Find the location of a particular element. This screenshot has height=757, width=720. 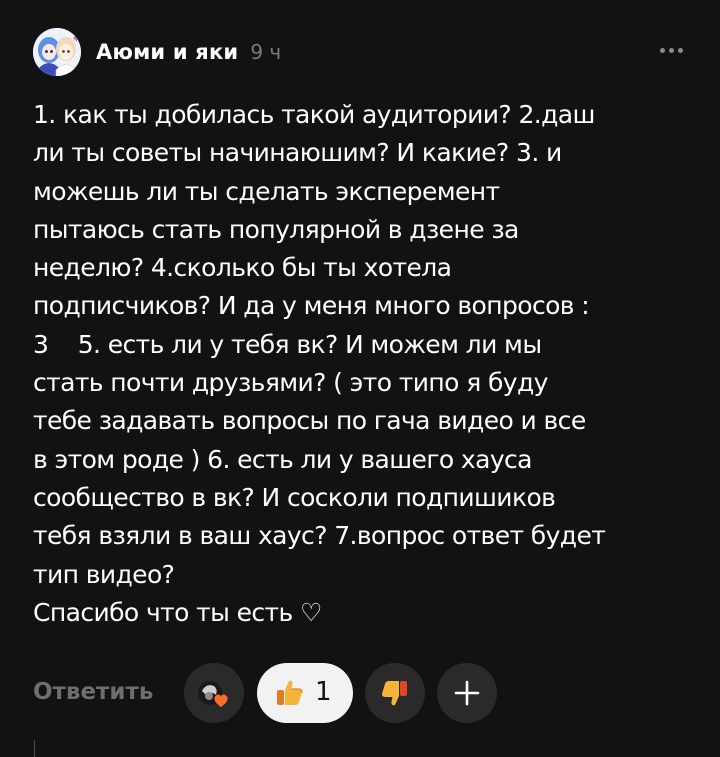

add-reaction-button is located at coordinates (467, 693).